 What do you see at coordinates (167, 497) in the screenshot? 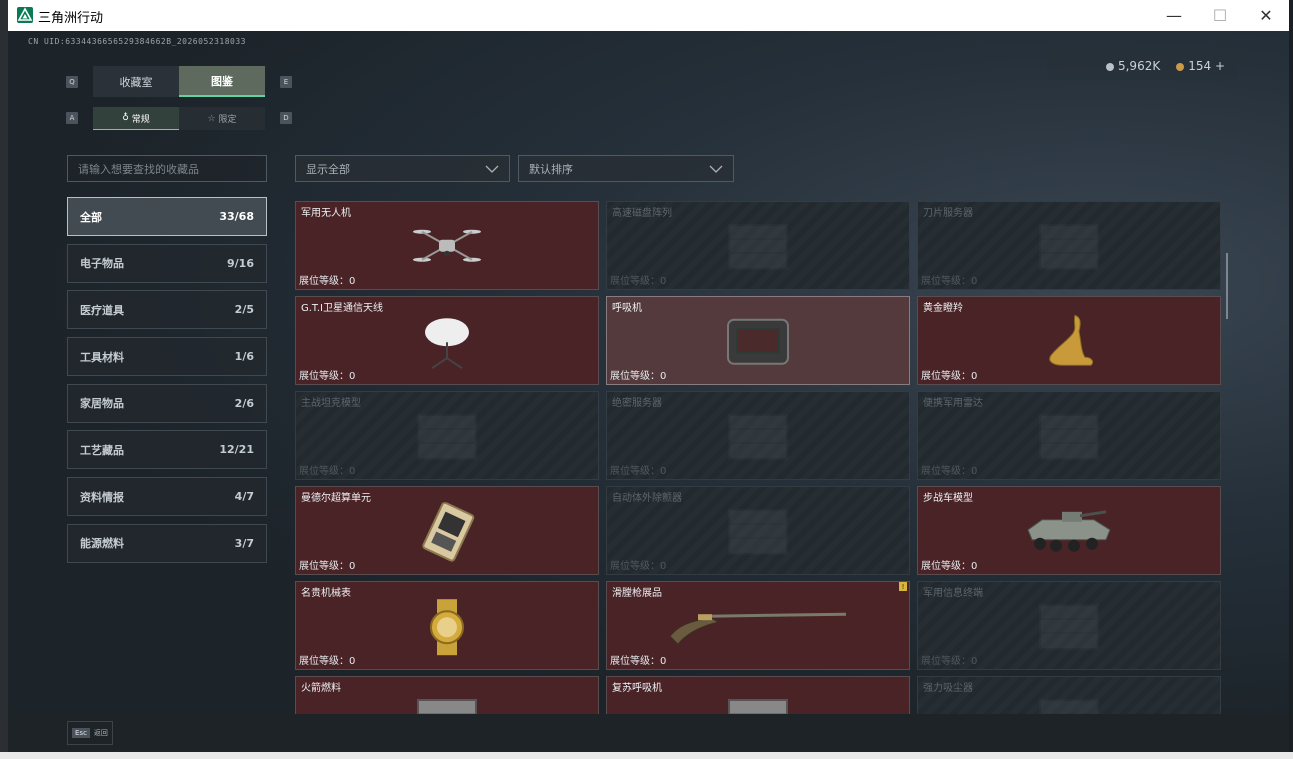
I see `category-item: 资料情报 4/7` at bounding box center [167, 497].